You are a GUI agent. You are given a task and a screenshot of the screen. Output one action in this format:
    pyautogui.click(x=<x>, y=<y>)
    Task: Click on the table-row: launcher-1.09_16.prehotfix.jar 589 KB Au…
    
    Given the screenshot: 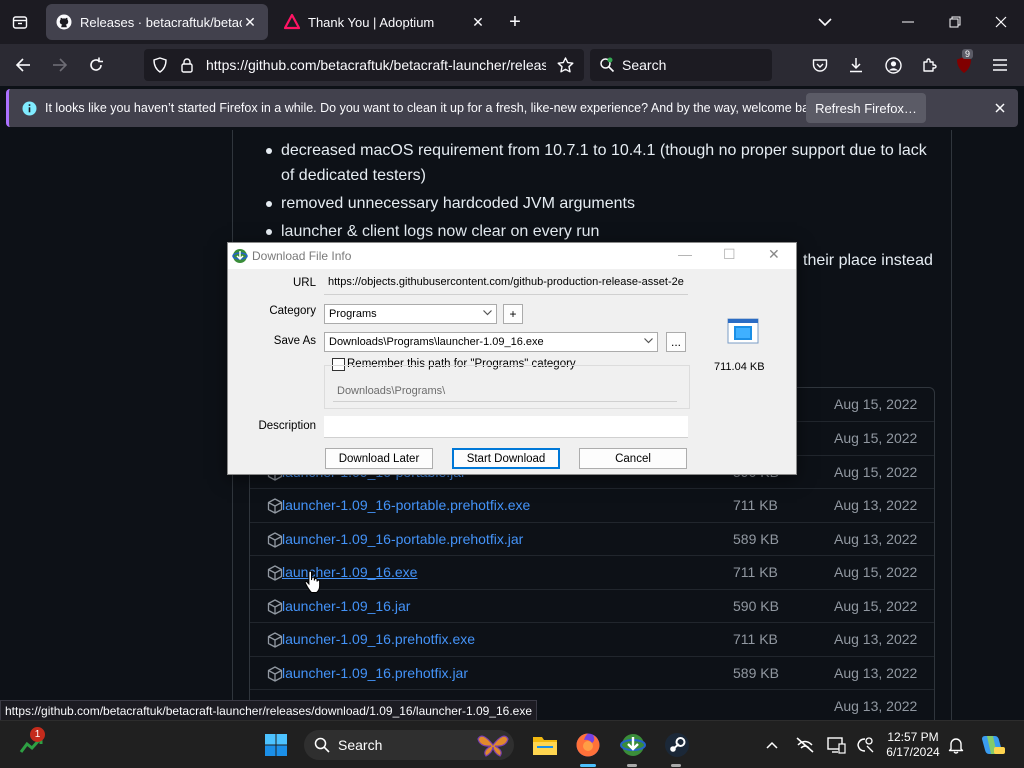 What is the action you would take?
    pyautogui.click(x=592, y=673)
    